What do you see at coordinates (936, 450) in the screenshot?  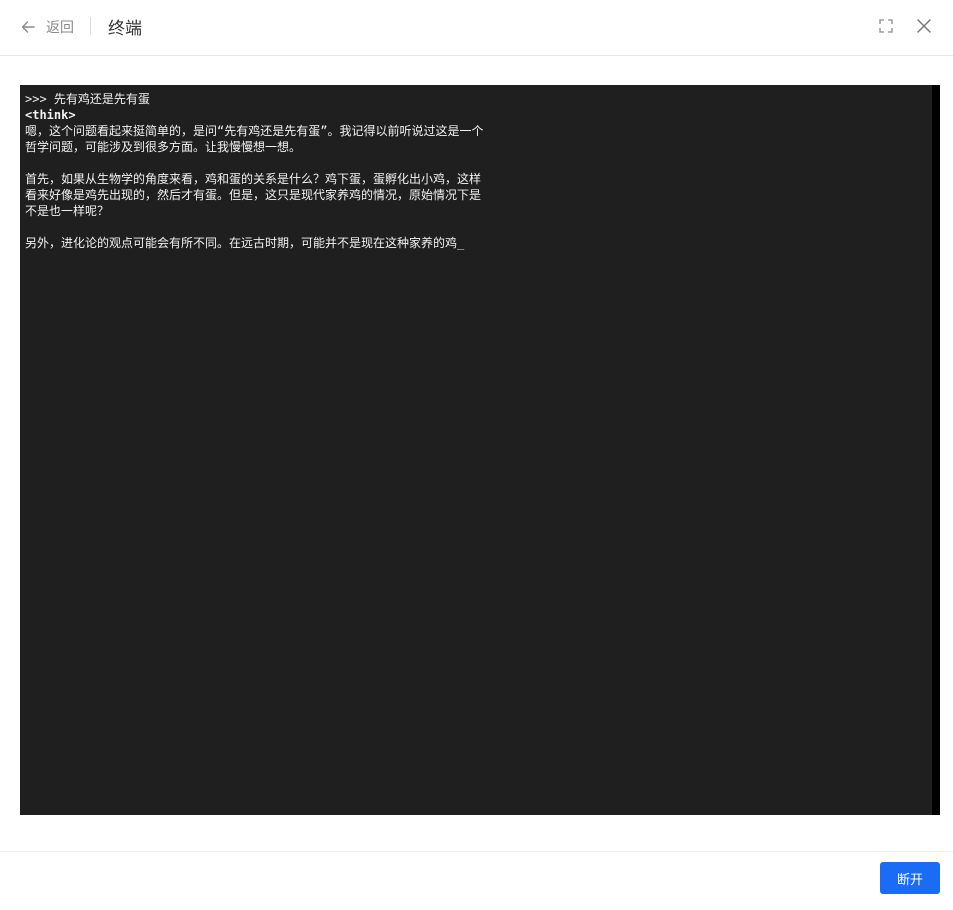 I see `terminal-scrollbar` at bounding box center [936, 450].